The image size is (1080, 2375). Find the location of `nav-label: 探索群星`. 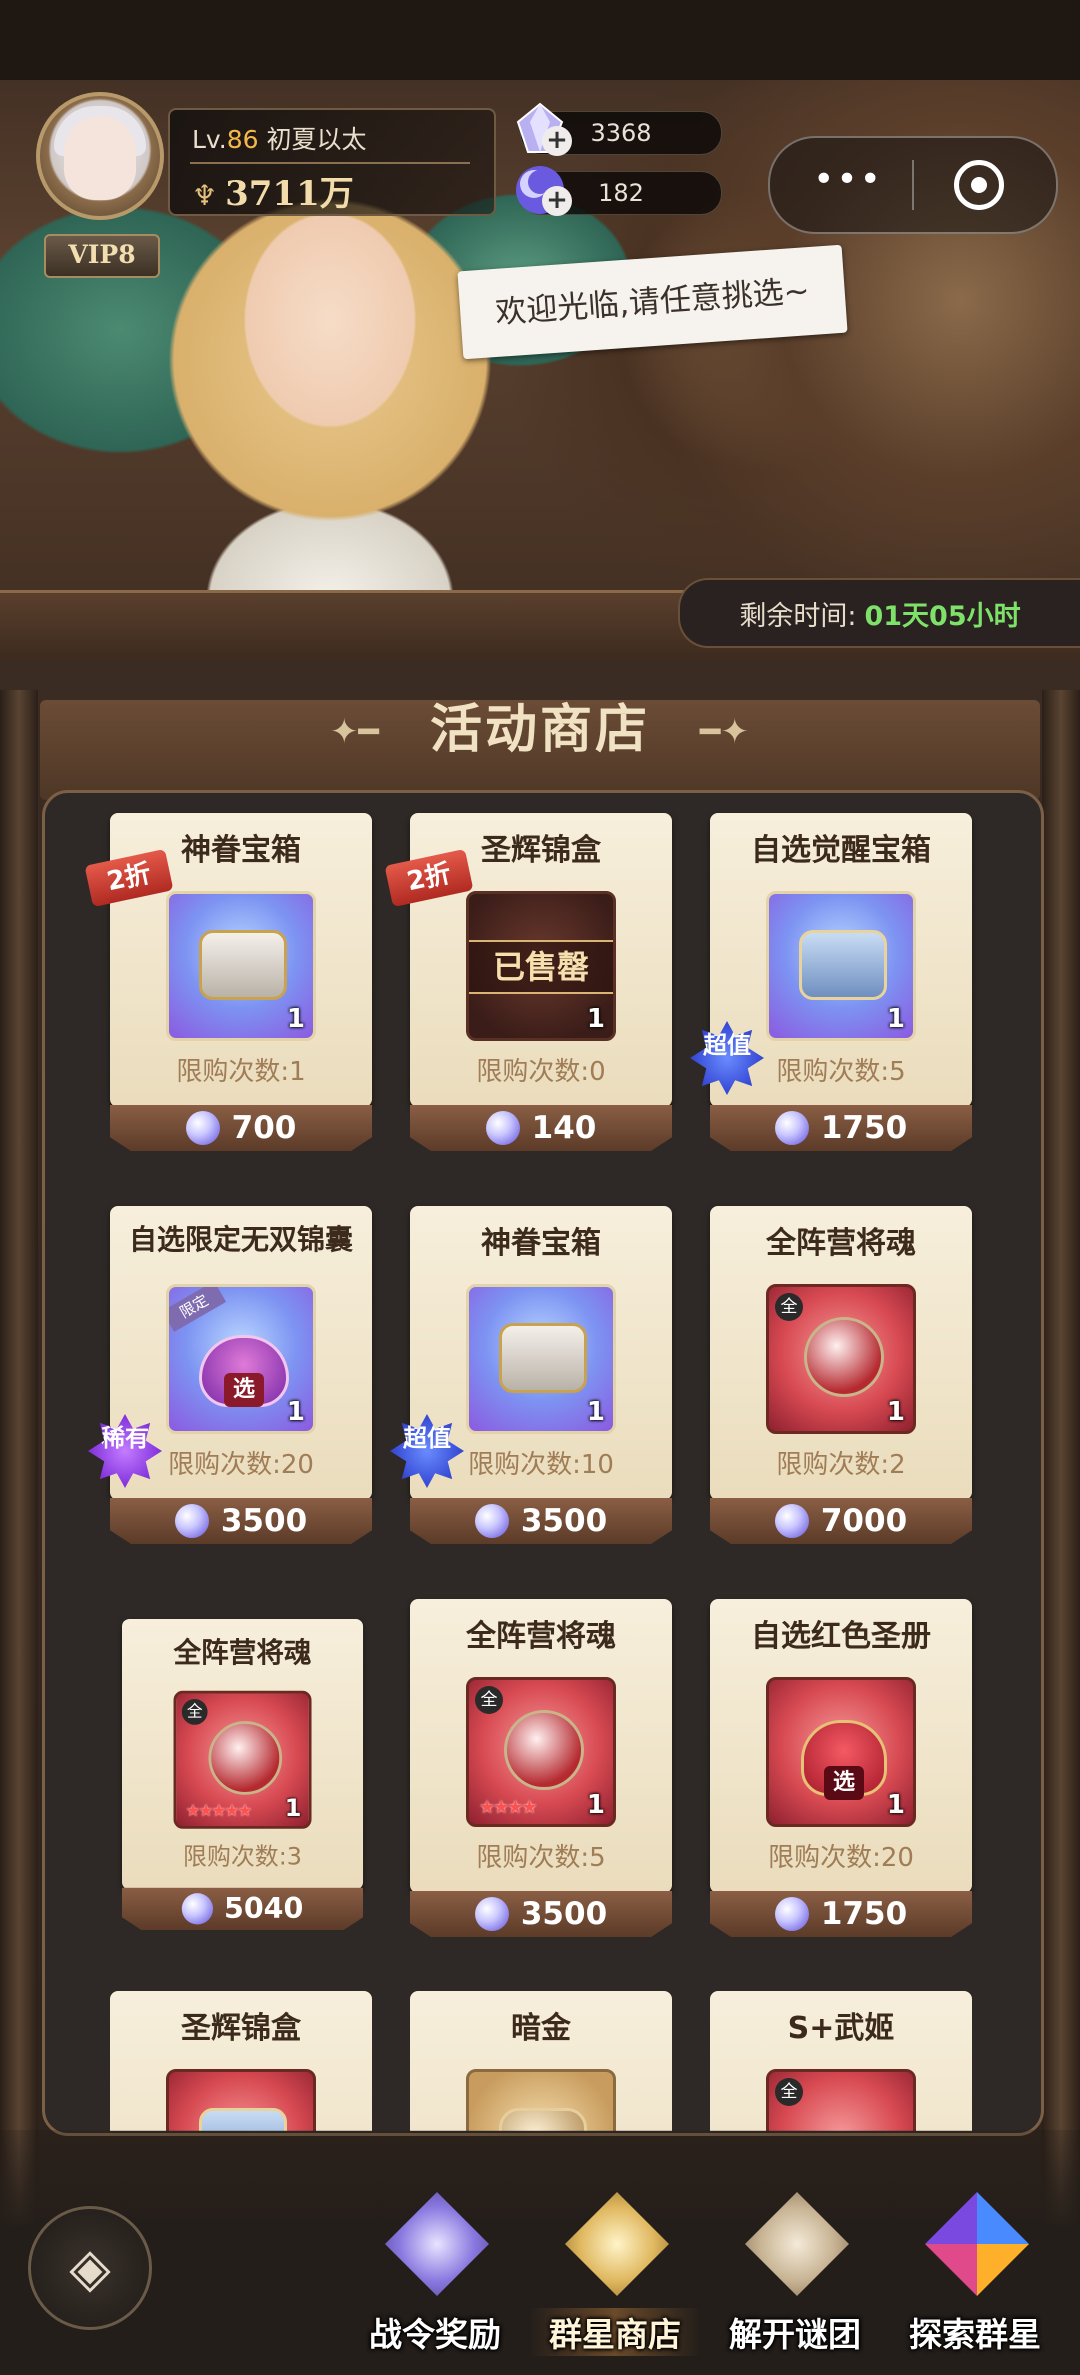

nav-label: 探索群星 is located at coordinates (975, 2334).